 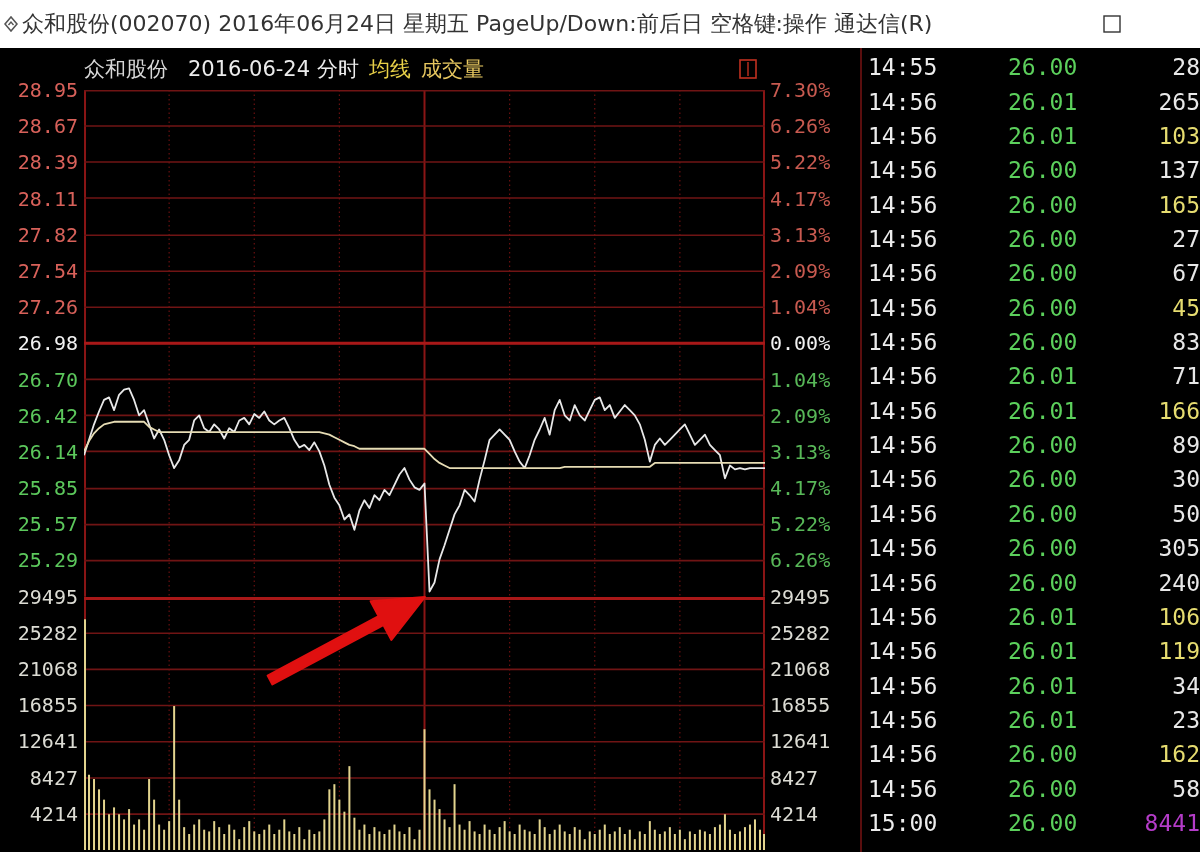 I want to click on axis-label: 26.42, so click(x=47, y=415).